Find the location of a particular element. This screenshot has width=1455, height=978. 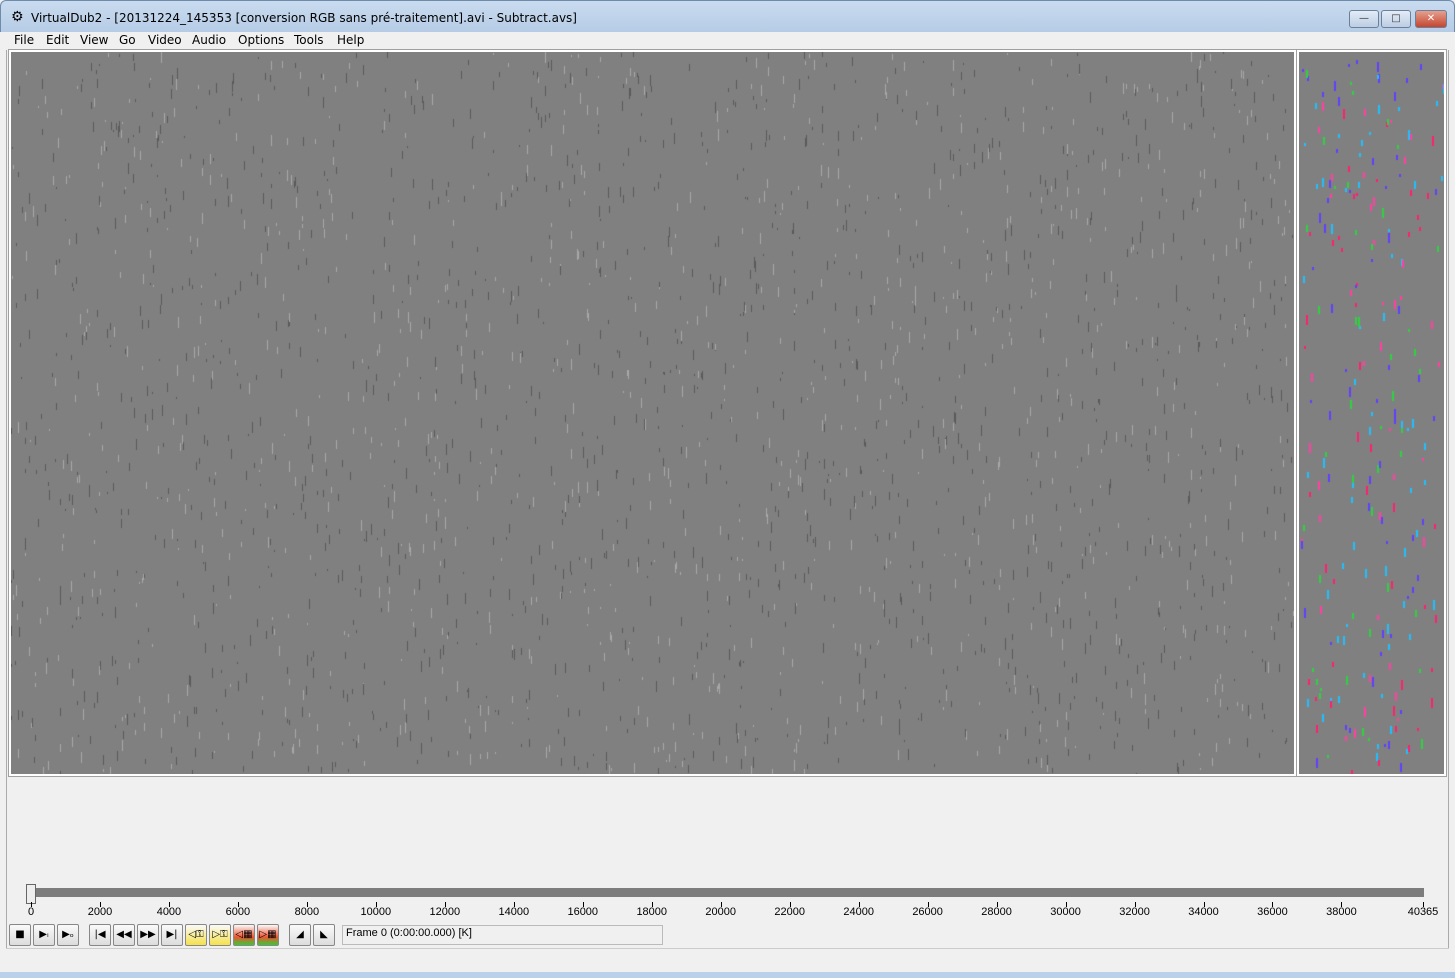

timeline-label: 14000 is located at coordinates (514, 912).